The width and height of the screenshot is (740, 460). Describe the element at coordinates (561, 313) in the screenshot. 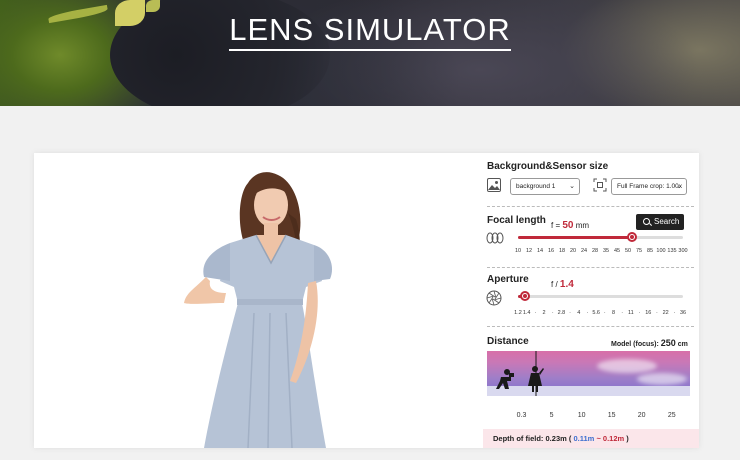

I see `tick-label: 2.8` at that location.